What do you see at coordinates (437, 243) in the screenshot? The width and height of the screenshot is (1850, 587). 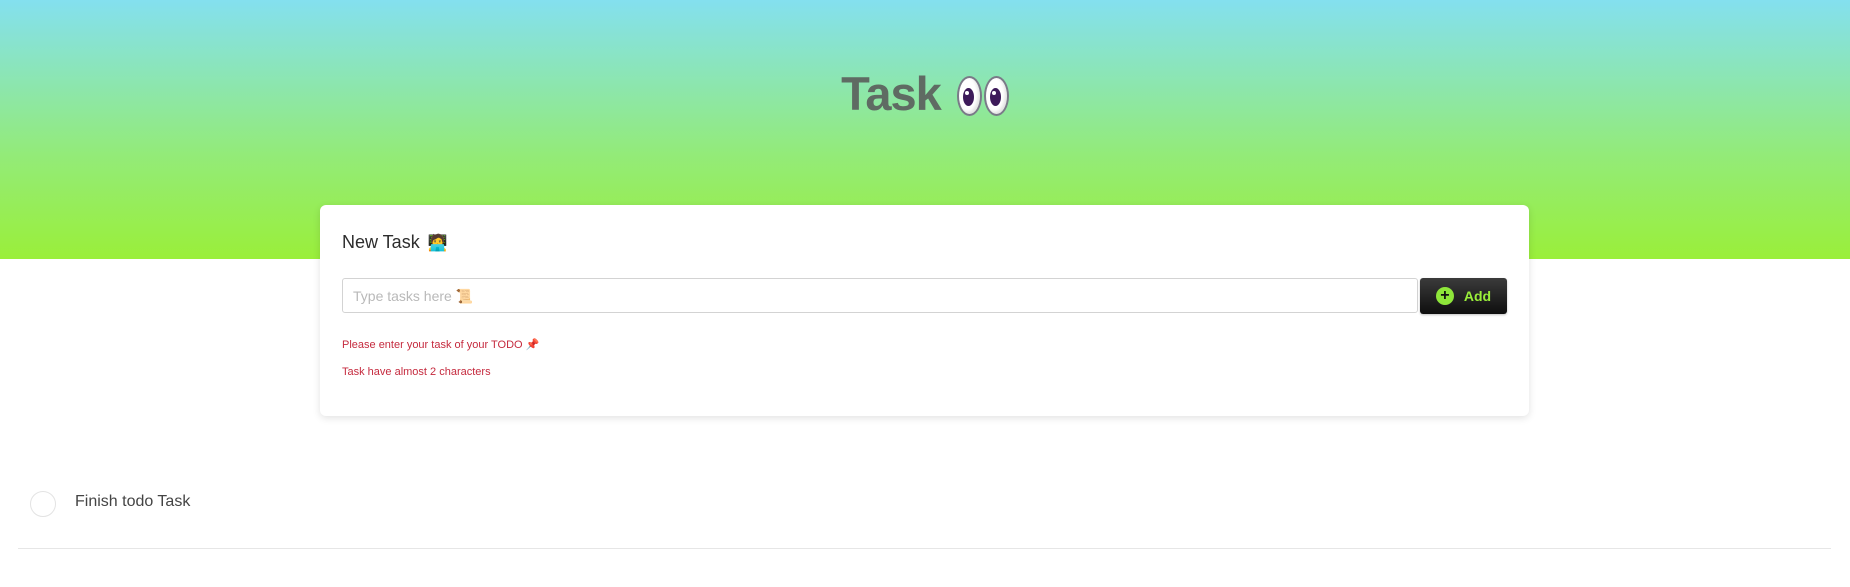 I see `technologist-icon: 🧑‍💻` at bounding box center [437, 243].